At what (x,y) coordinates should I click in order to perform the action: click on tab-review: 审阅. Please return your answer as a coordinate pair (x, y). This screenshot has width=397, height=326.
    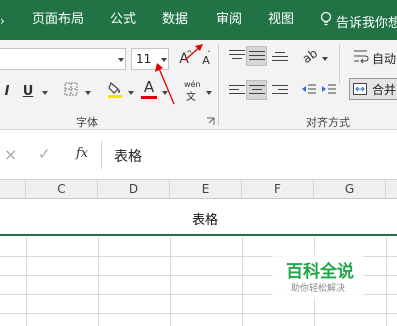
    Looking at the image, I should click on (229, 20).